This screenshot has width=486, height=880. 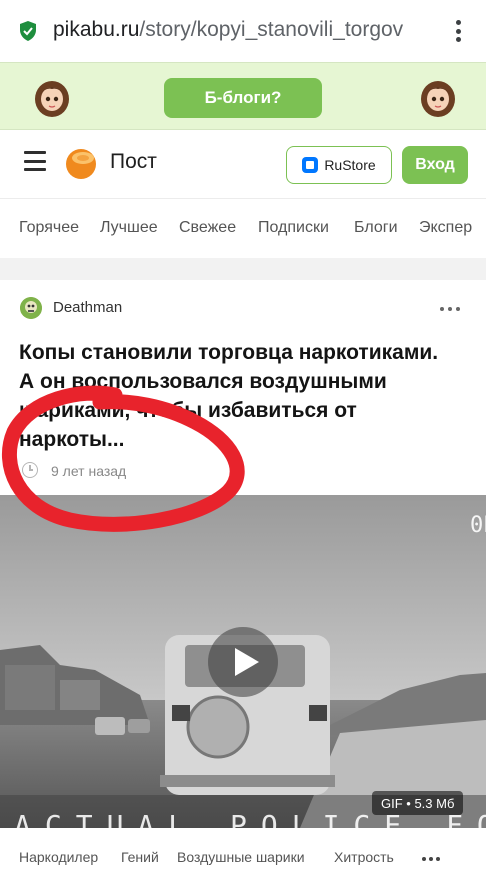 I want to click on play-icon, so click(x=243, y=662).